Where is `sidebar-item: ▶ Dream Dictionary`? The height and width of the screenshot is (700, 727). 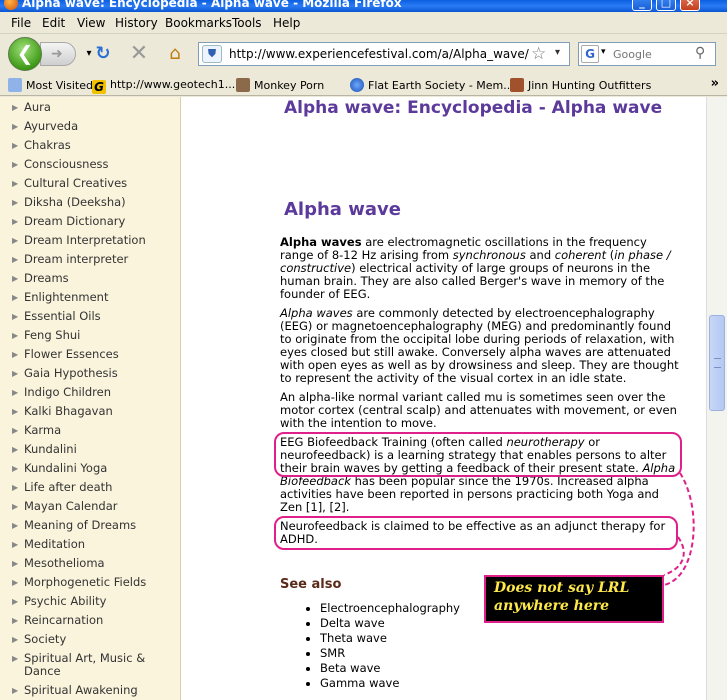 sidebar-item: ▶ Dream Dictionary is located at coordinates (96, 221).